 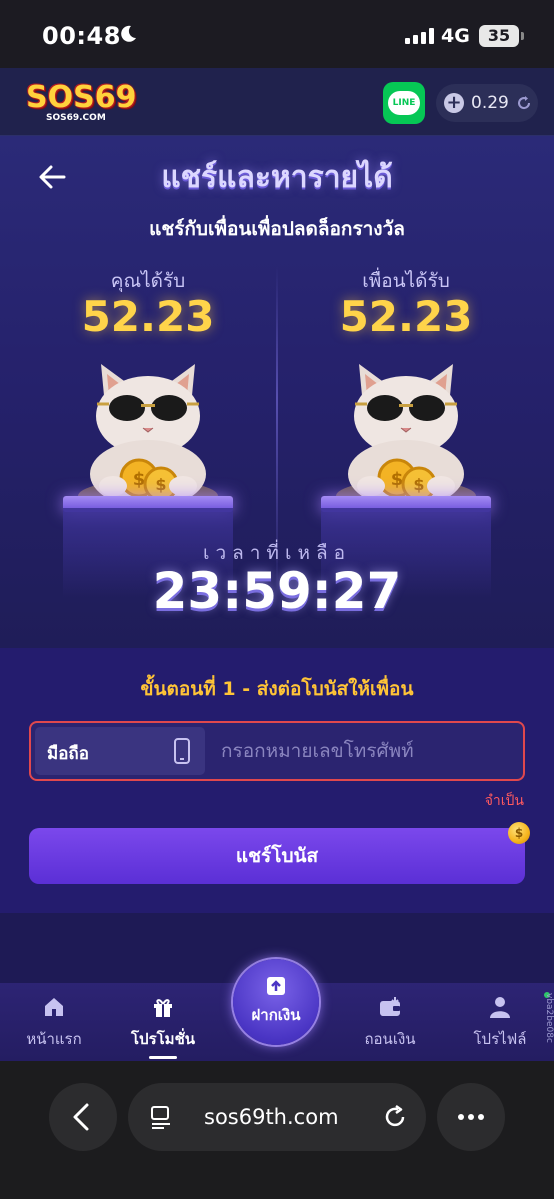 What do you see at coordinates (419, 36) in the screenshot?
I see `signal-icon` at bounding box center [419, 36].